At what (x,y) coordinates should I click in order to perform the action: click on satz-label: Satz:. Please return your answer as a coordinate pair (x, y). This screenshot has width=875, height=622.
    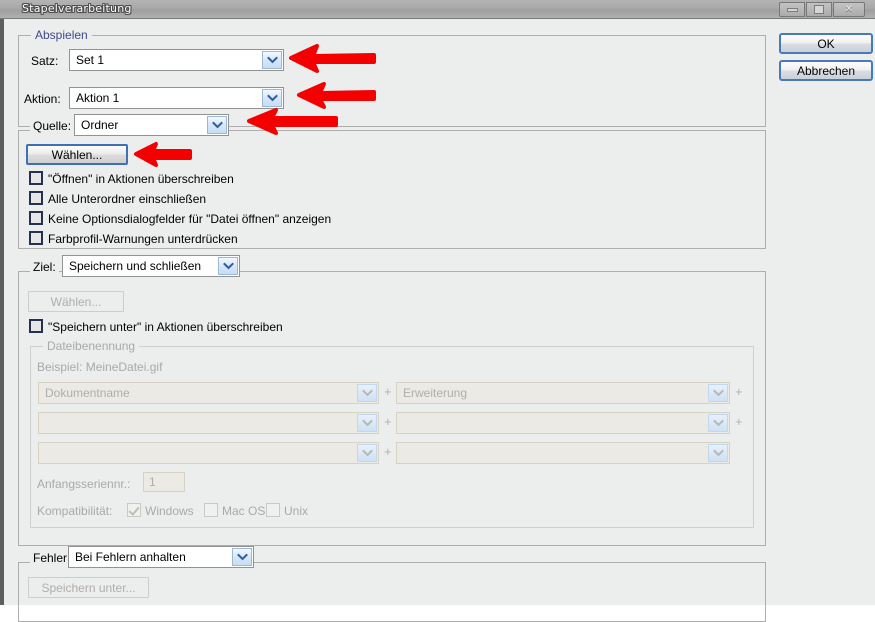
    Looking at the image, I should click on (45, 61).